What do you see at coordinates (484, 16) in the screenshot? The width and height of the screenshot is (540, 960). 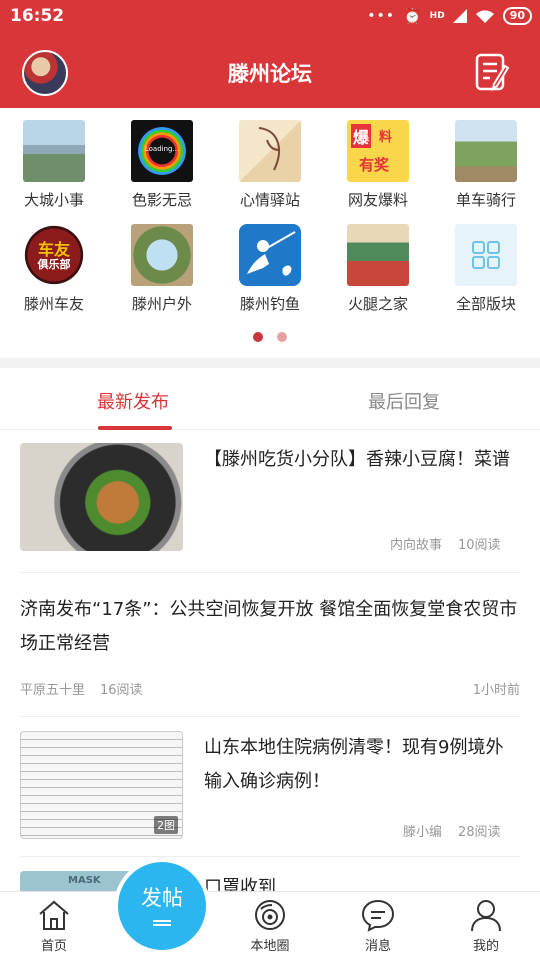 I see `wifi-icon` at bounding box center [484, 16].